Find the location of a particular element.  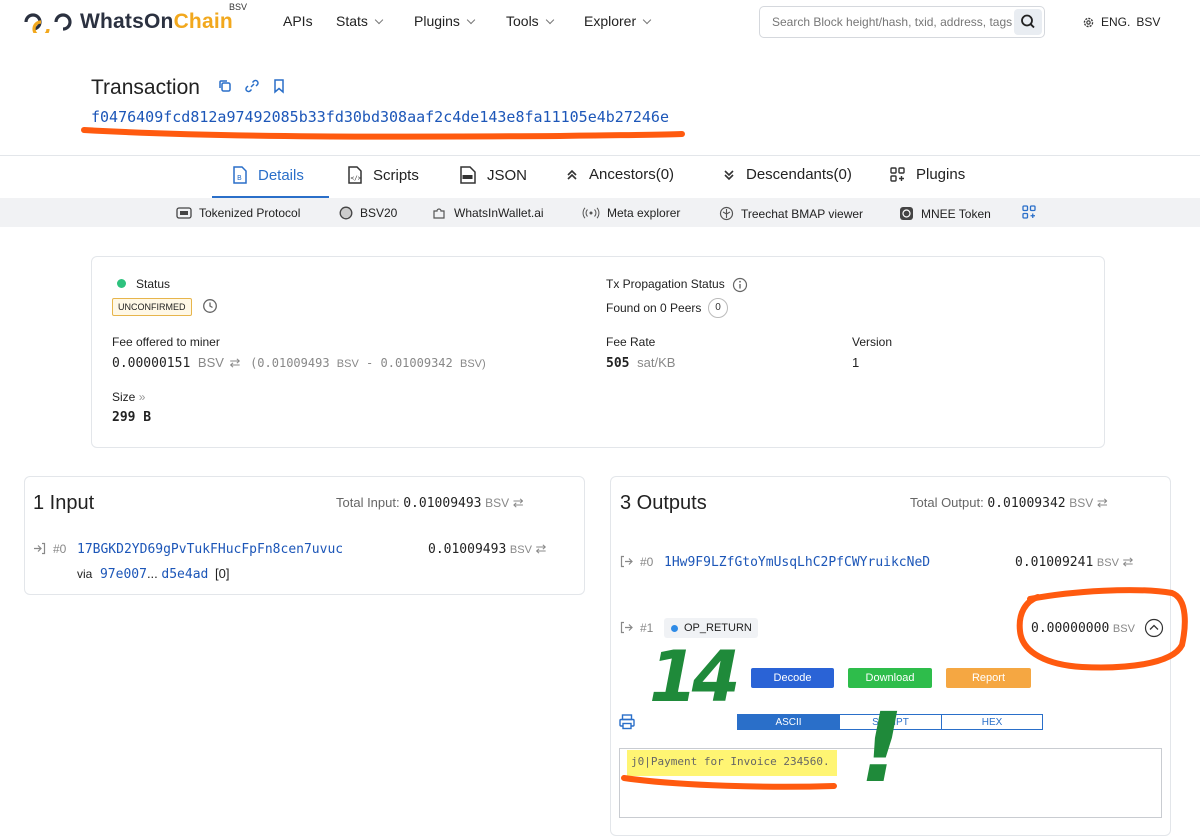

code-file-icon: </> is located at coordinates (355, 175).